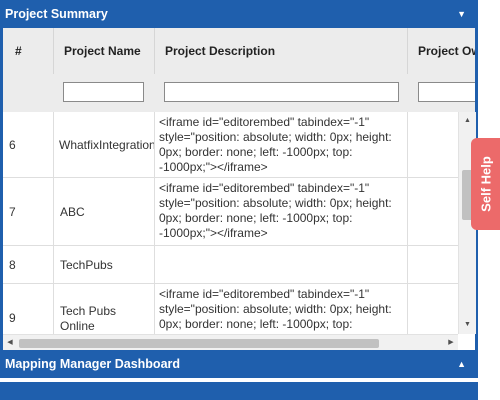  What do you see at coordinates (467, 121) in the screenshot?
I see `scroll-up-icon: ▲` at bounding box center [467, 121].